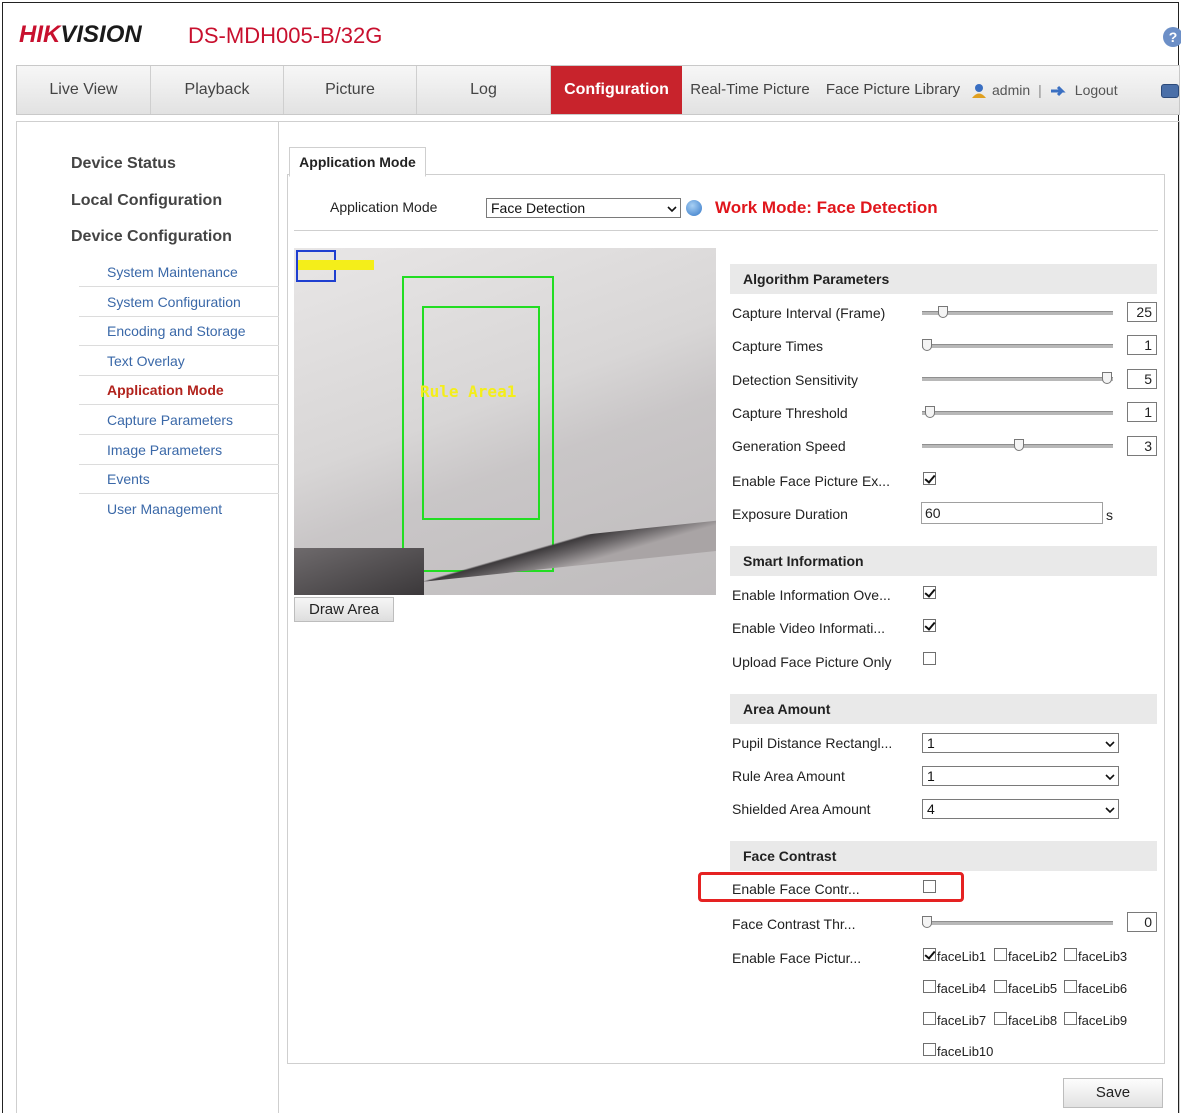 Image resolution: width=1181 pixels, height=1113 pixels. What do you see at coordinates (1103, 988) in the screenshot?
I see `facelib6-label: faceLib6` at bounding box center [1103, 988].